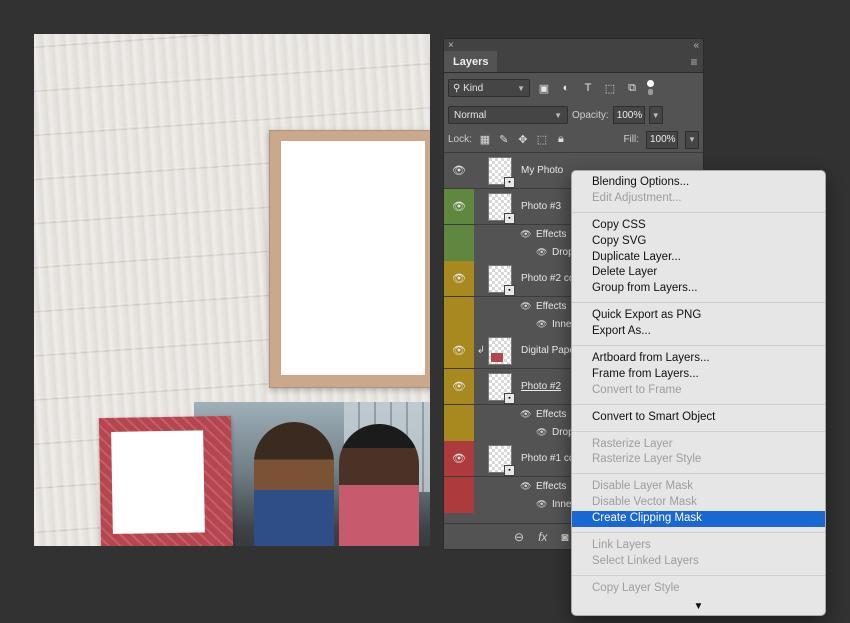 The width and height of the screenshot is (850, 623). I want to click on blend-mode-select: Normal ▼, so click(508, 115).